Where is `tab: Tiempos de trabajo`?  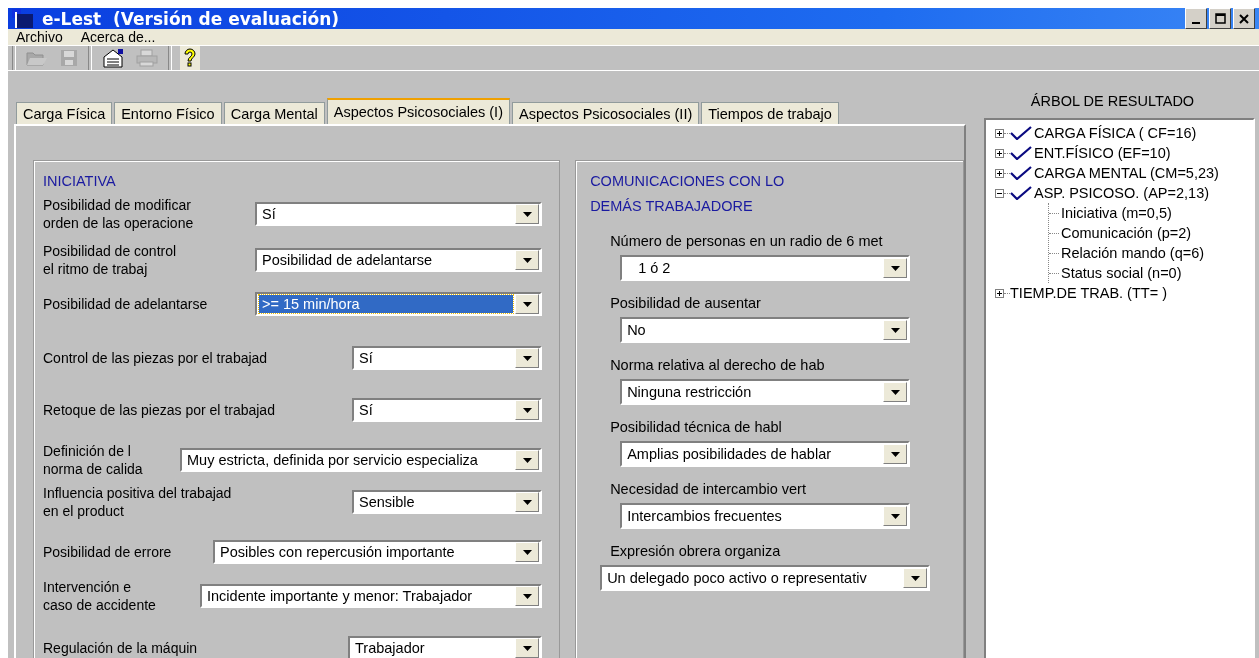 tab: Tiempos de trabajo is located at coordinates (770, 113).